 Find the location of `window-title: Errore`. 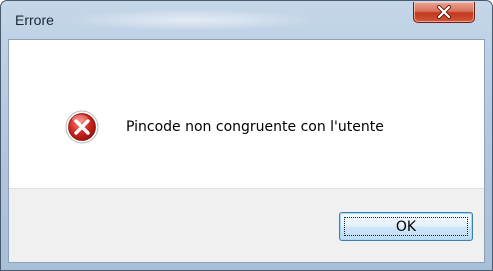

window-title: Errore is located at coordinates (34, 20).